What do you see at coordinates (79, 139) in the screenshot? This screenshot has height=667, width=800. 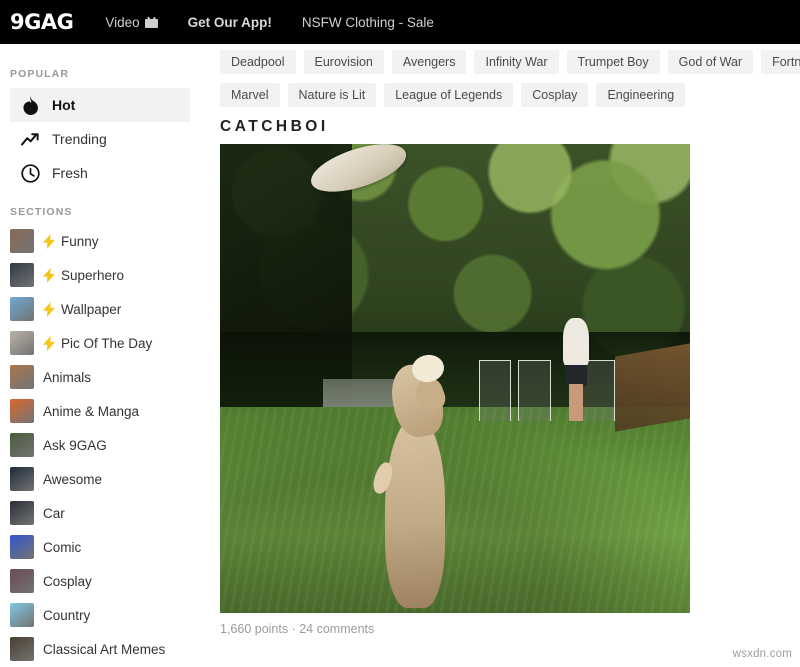 I see `sidebar-item-trending-label: Trending` at bounding box center [79, 139].